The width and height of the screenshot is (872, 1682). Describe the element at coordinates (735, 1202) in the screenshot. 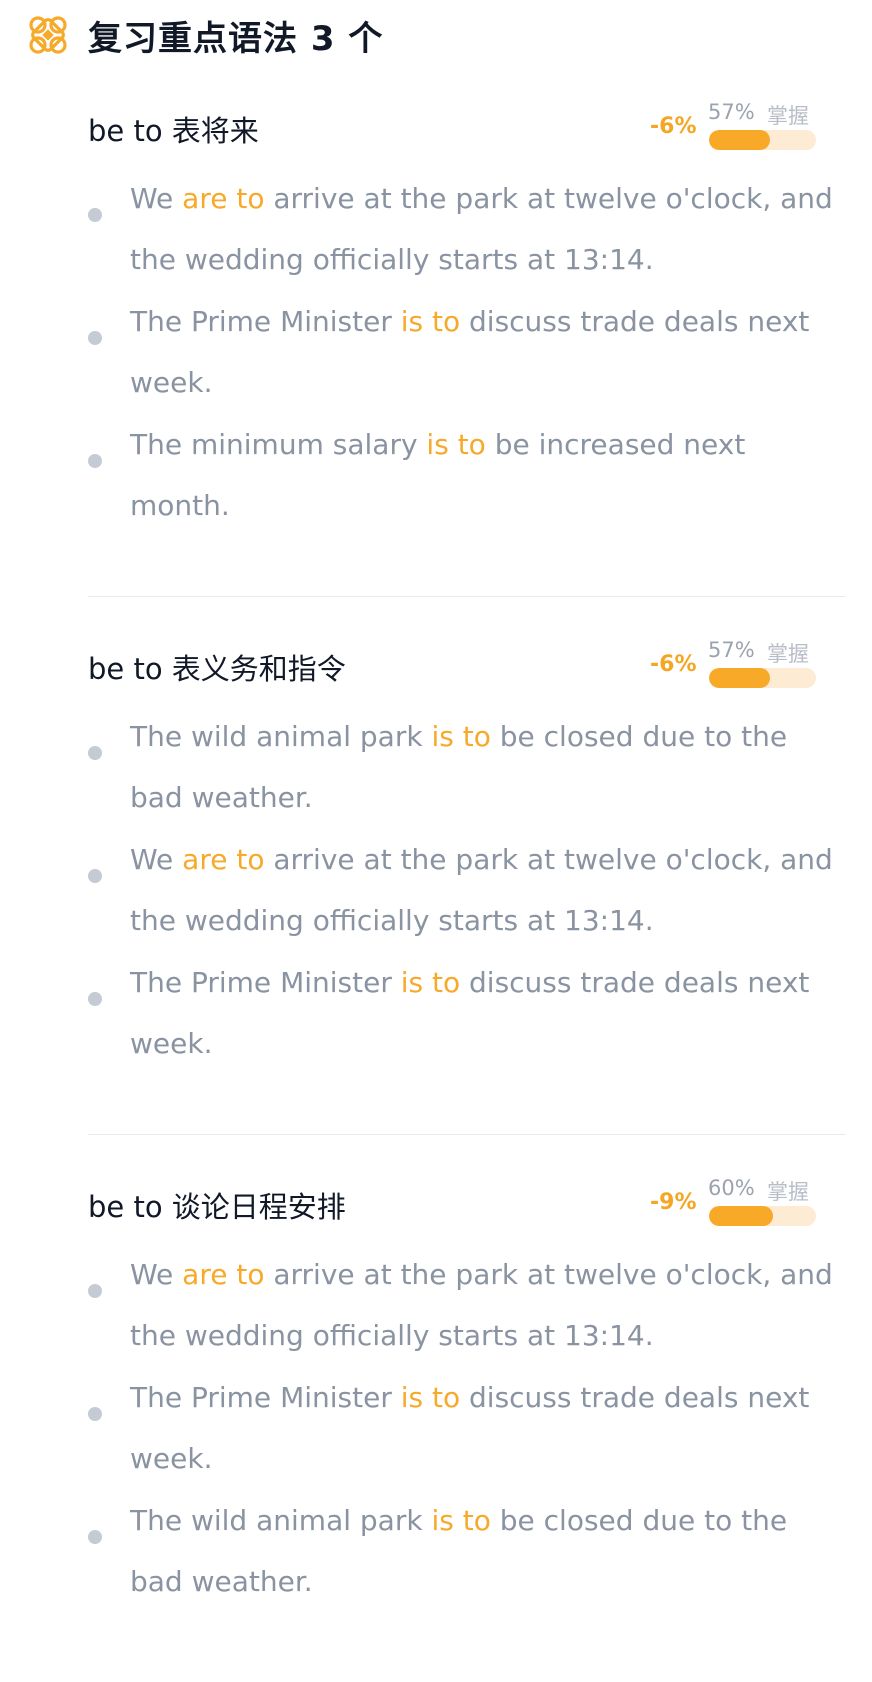

I see `mastery-stat: -9% 60% 掌握` at that location.